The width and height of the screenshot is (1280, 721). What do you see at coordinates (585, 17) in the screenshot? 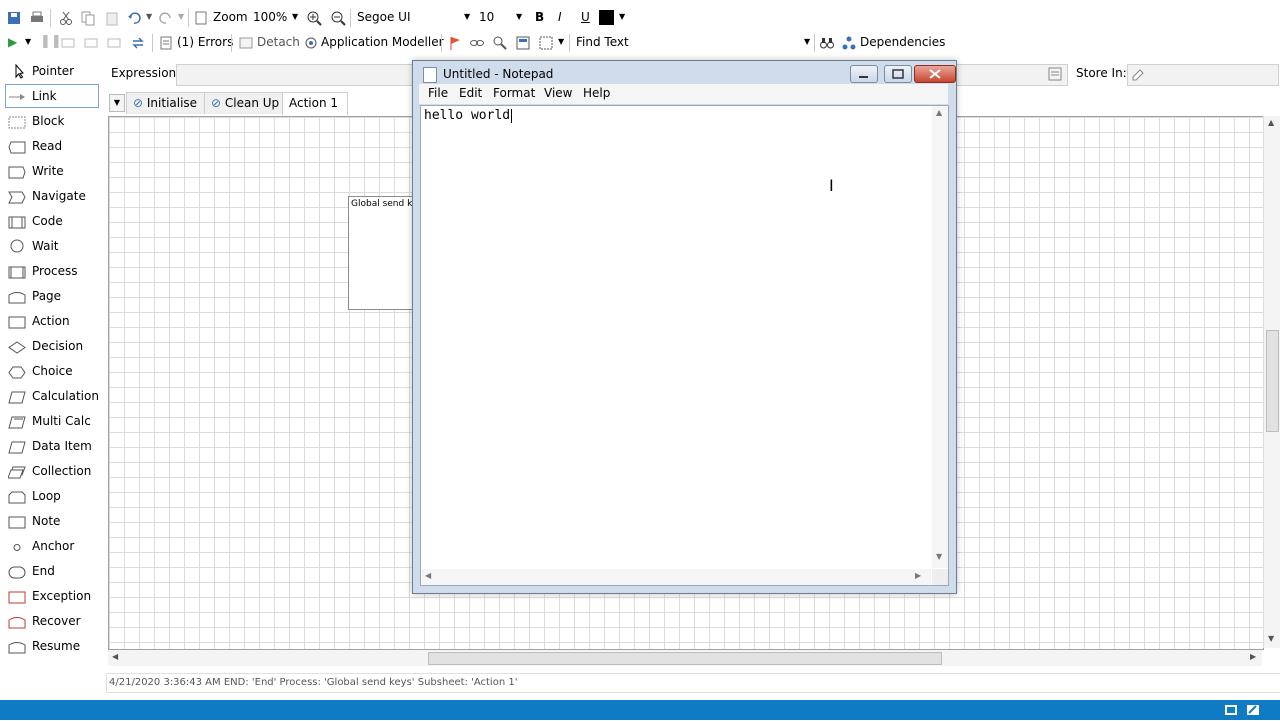
I see `underline-button: U` at bounding box center [585, 17].